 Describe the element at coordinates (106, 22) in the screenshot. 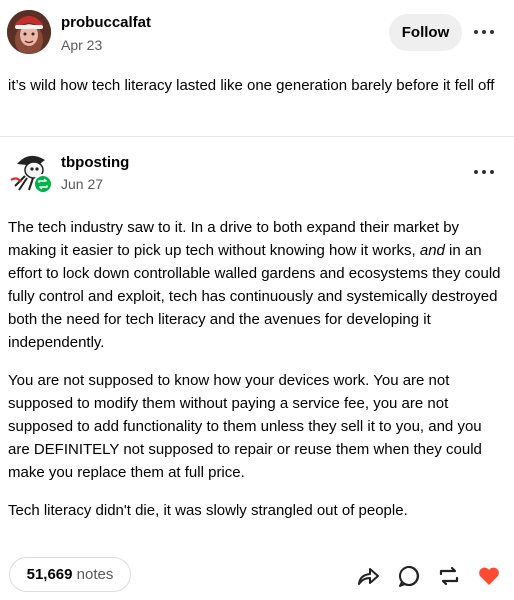

I see `post-author-name: probuccalfat` at that location.